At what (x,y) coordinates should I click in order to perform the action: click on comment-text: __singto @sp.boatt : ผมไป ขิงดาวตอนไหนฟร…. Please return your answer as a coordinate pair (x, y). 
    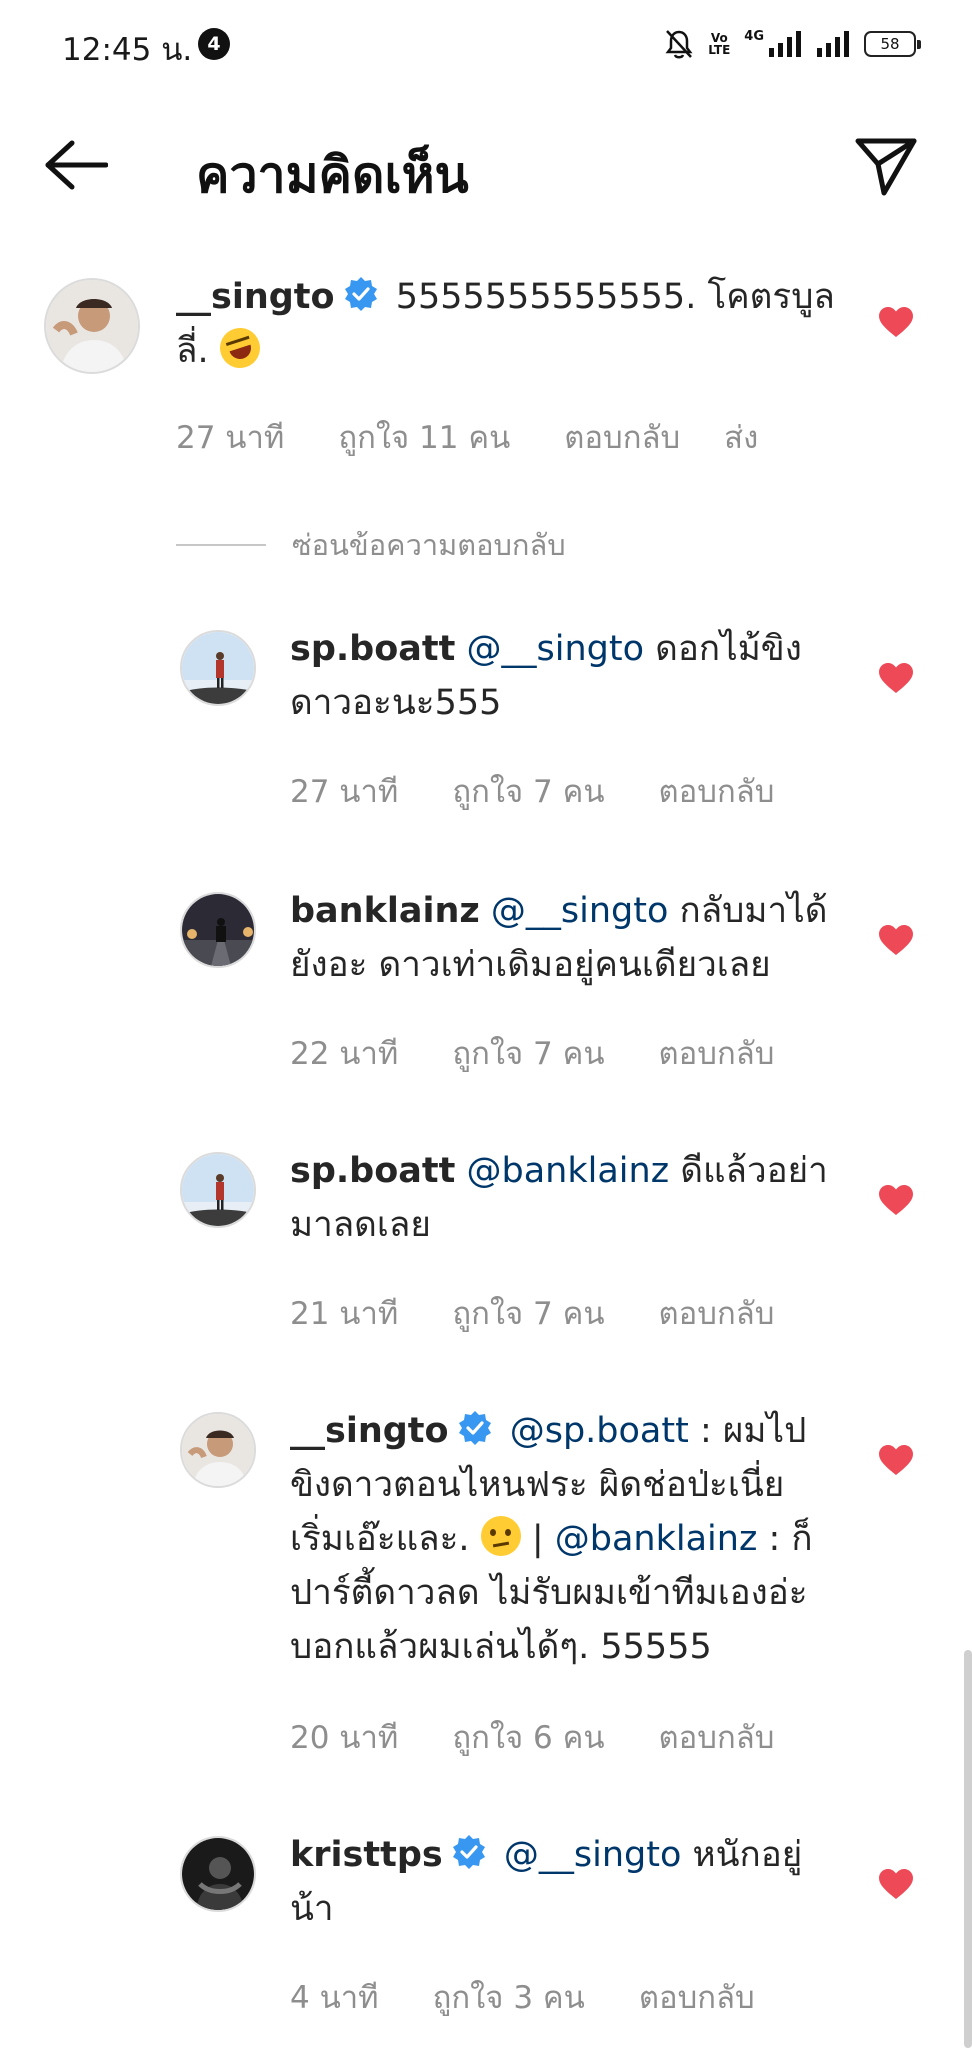
    Looking at the image, I should click on (551, 1539).